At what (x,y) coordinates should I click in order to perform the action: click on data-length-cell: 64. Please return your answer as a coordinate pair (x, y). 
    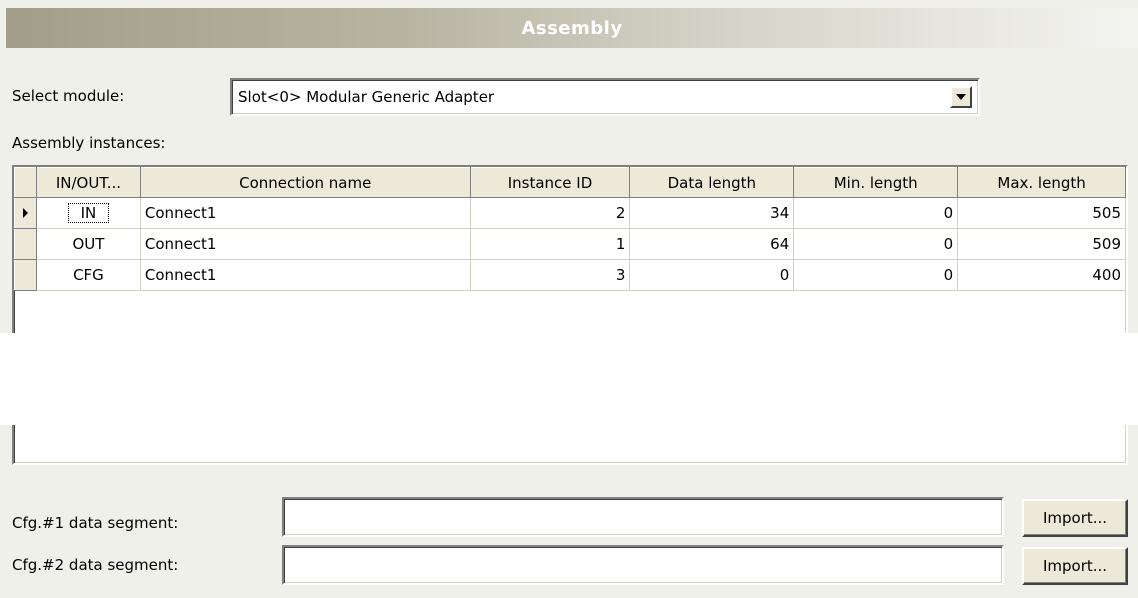
    Looking at the image, I should click on (712, 244).